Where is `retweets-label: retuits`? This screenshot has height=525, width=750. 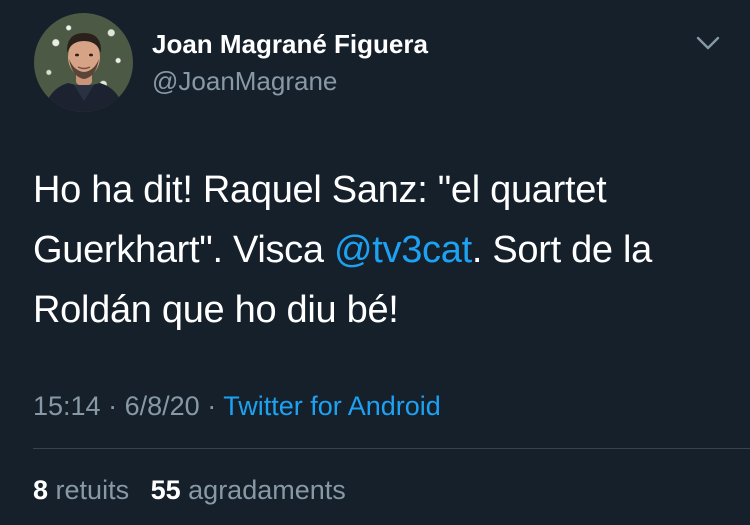
retweets-label: retuits is located at coordinates (92, 490).